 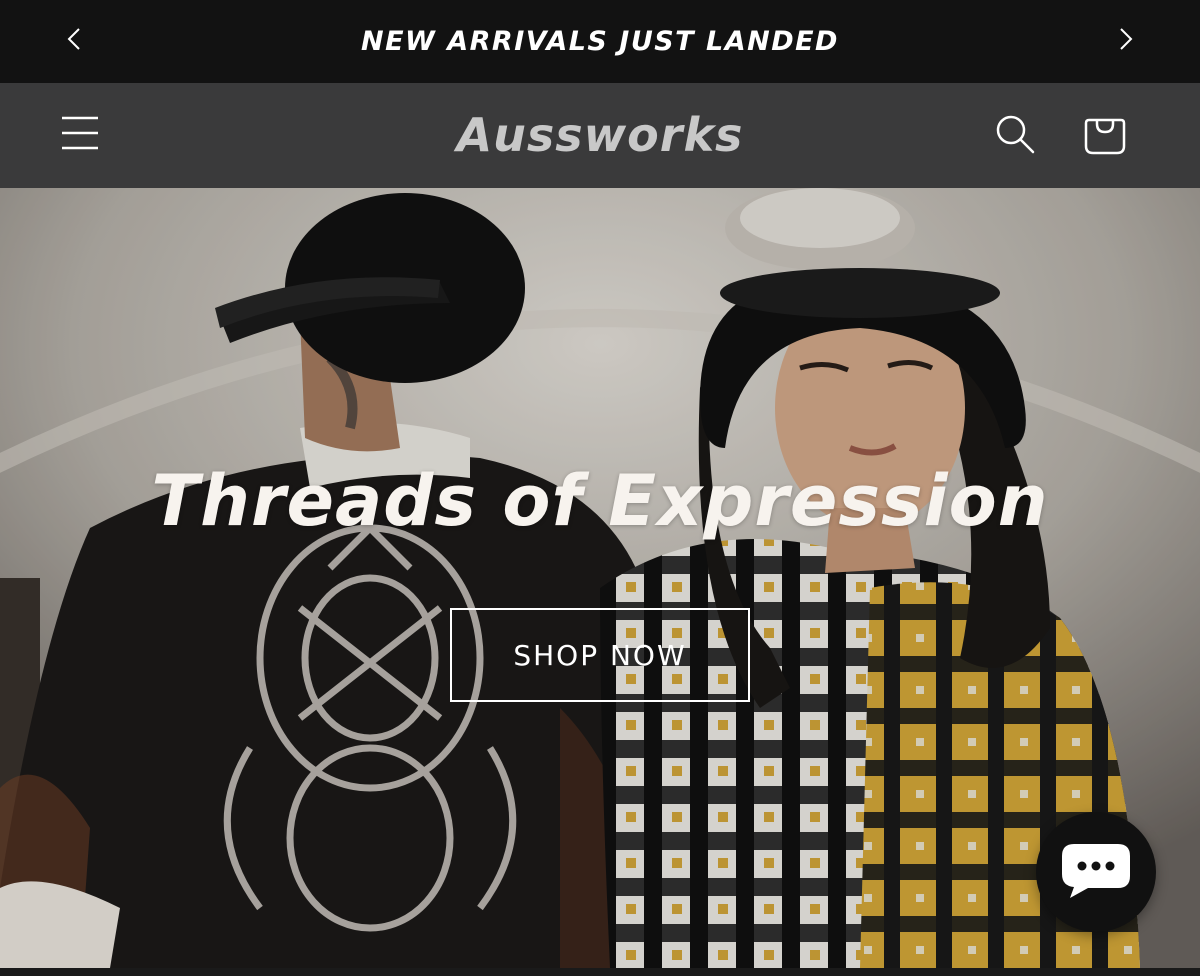 I want to click on hero-heading: Threads of Expression, so click(x=600, y=501).